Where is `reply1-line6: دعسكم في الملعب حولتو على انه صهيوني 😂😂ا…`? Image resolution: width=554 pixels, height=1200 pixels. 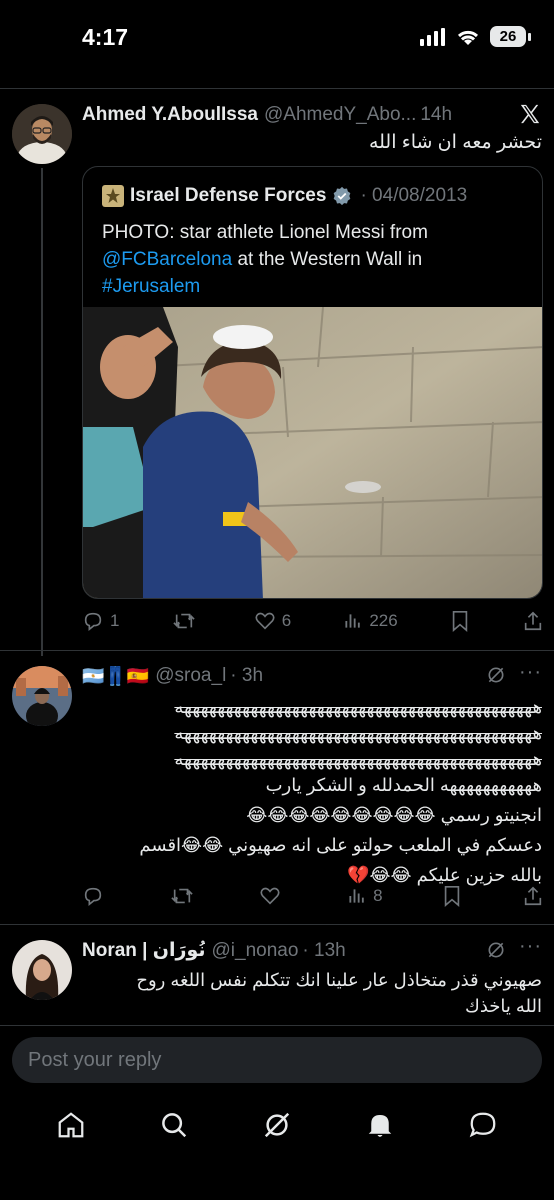 reply1-line6: دعسكم في الملعب حولتو على انه صهيوني 😂😂ا… is located at coordinates (340, 845).